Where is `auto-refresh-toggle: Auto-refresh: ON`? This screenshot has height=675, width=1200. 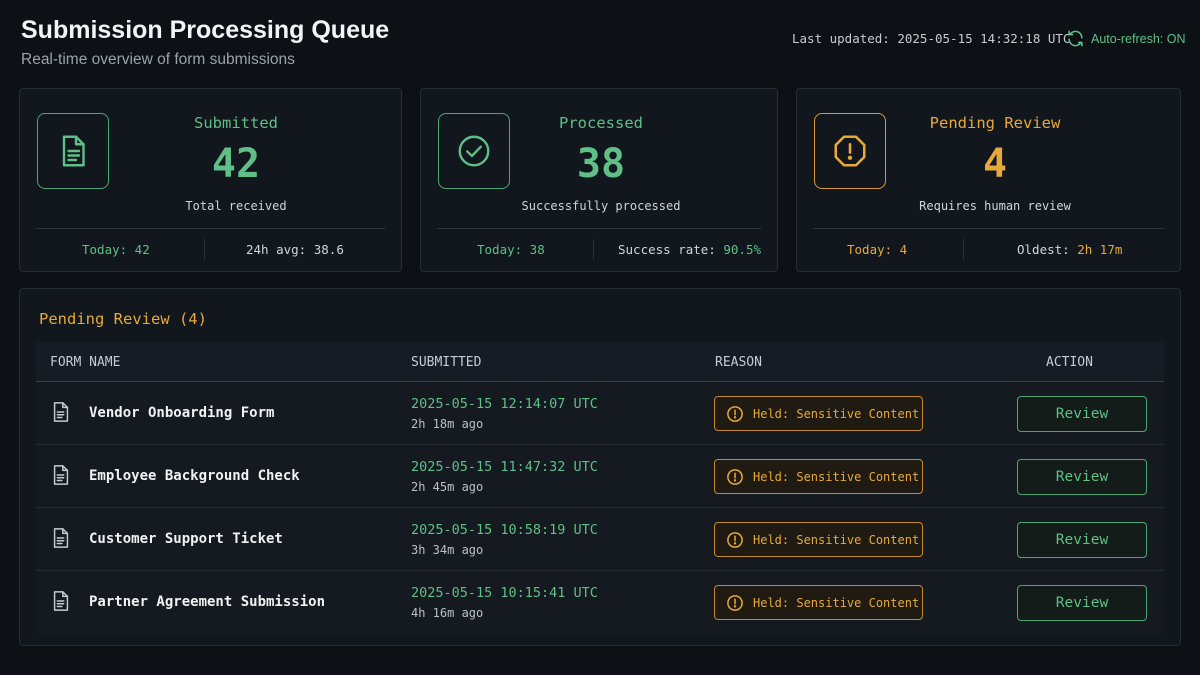 auto-refresh-toggle: Auto-refresh: ON is located at coordinates (1125, 38).